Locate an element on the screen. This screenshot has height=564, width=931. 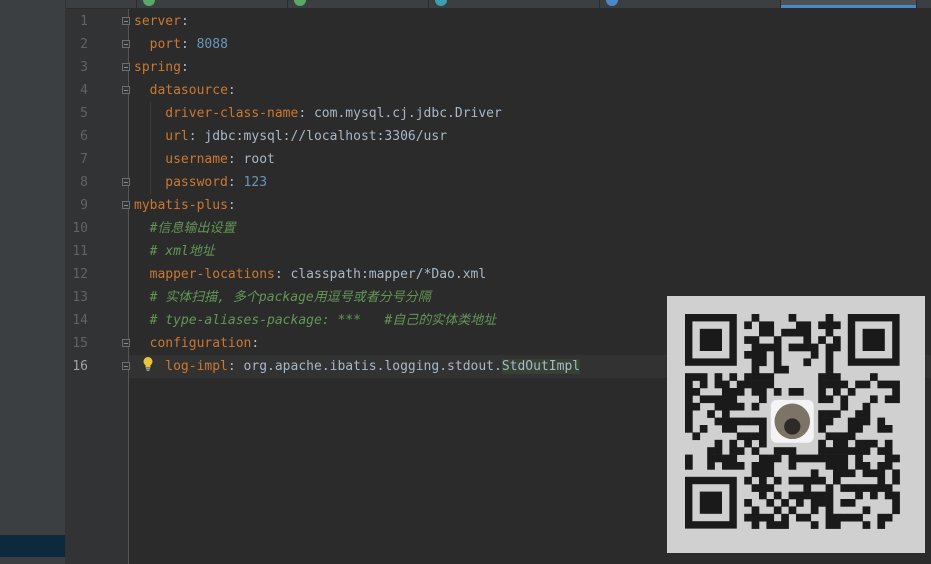
code-line: server: is located at coordinates (161, 21).